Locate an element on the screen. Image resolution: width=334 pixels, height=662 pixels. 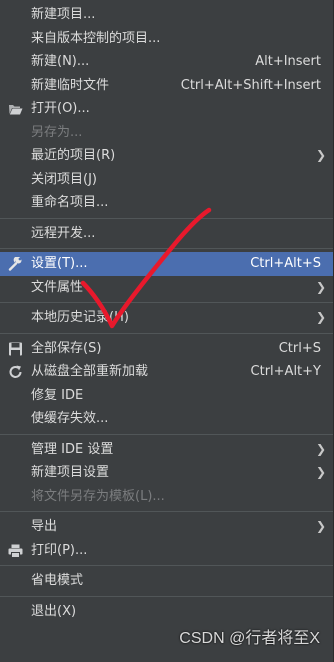
menu-item-export: 导出 ❯ is located at coordinates (166, 527).